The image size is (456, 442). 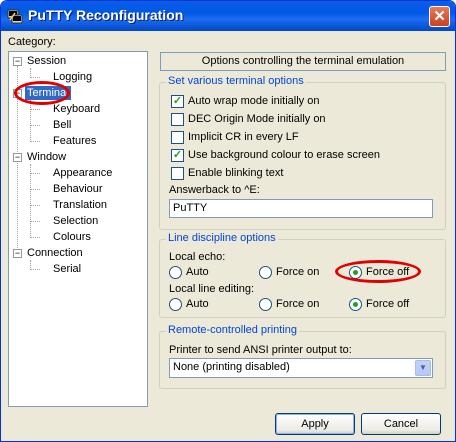 What do you see at coordinates (72, 237) in the screenshot?
I see `tree-item-colours: Colours` at bounding box center [72, 237].